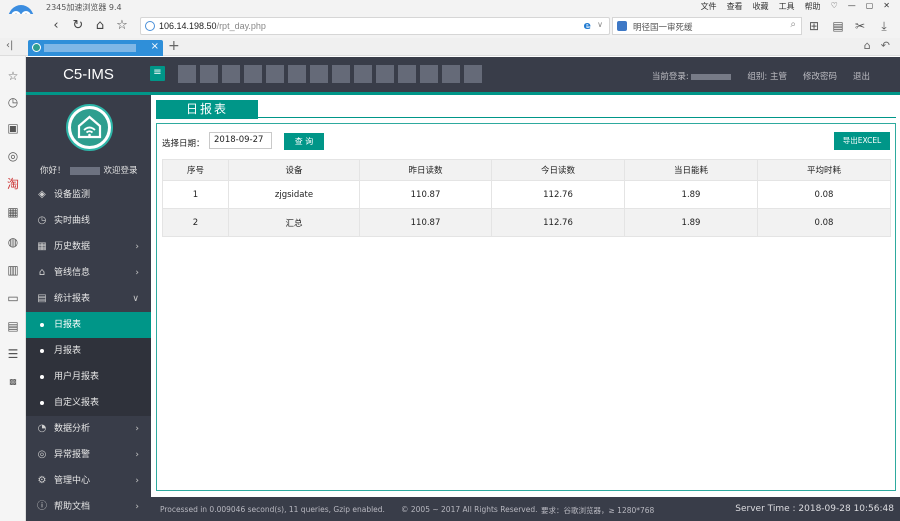 The width and height of the screenshot is (900, 521). Describe the element at coordinates (761, 6) in the screenshot. I see `menu-favorites: 收藏` at that location.